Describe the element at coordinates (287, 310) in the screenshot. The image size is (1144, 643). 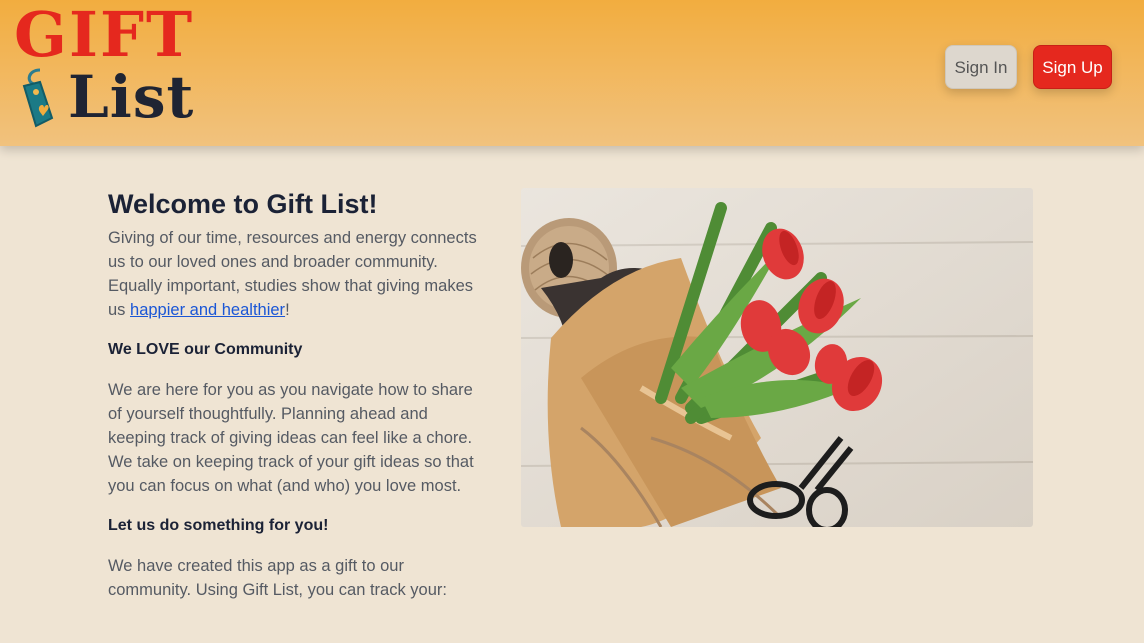
I see `intro-end: !` at that location.